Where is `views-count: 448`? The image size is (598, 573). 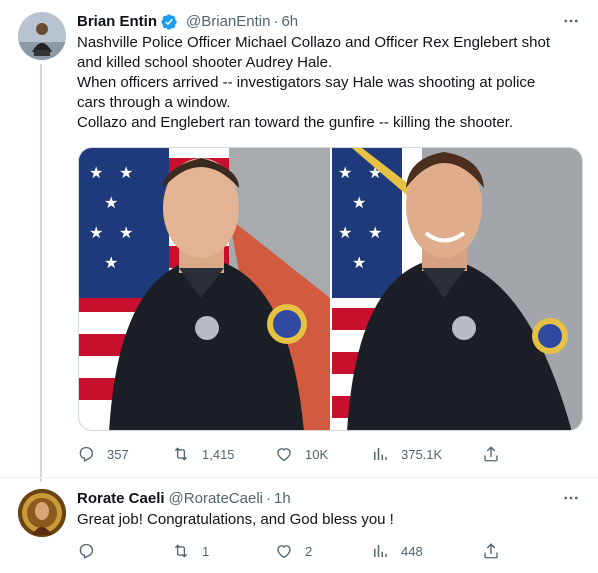
views-count: 448 is located at coordinates (412, 551).